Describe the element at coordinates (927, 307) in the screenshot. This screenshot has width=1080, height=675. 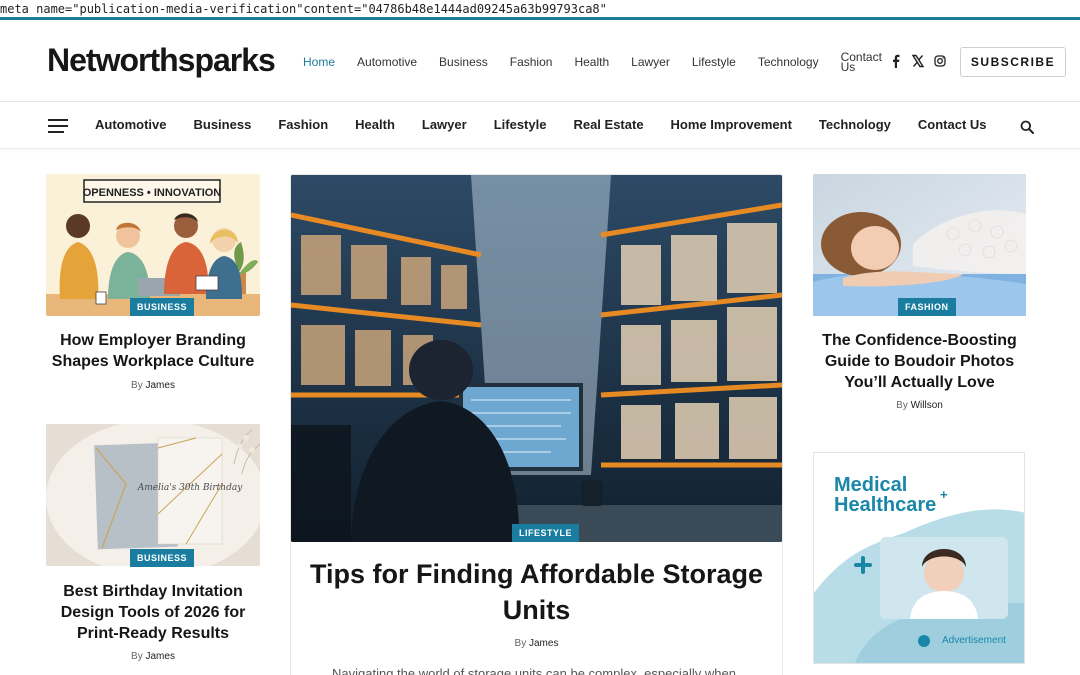
I see `category-badge-fashion: FASHION` at that location.